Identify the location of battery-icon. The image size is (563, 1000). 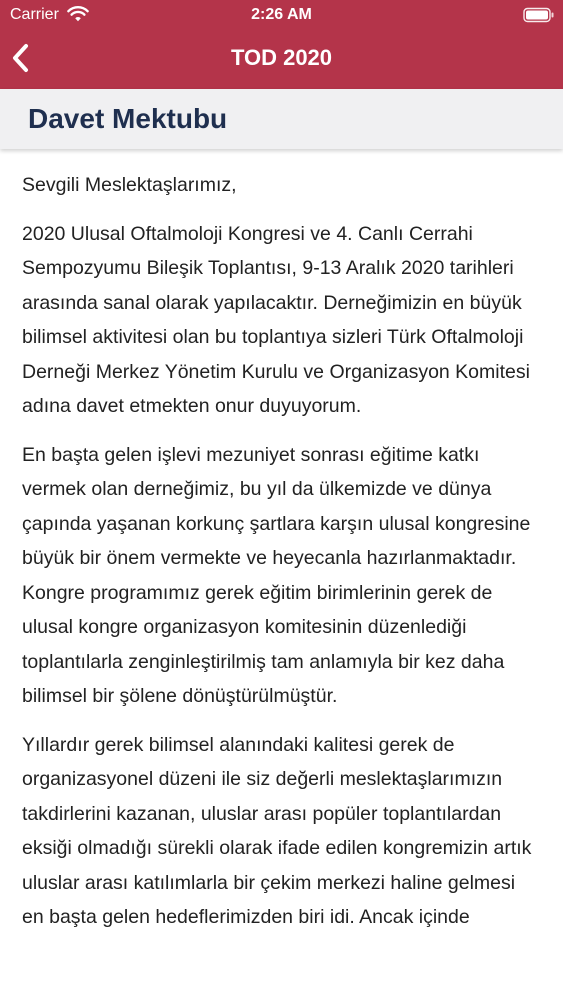
(538, 15).